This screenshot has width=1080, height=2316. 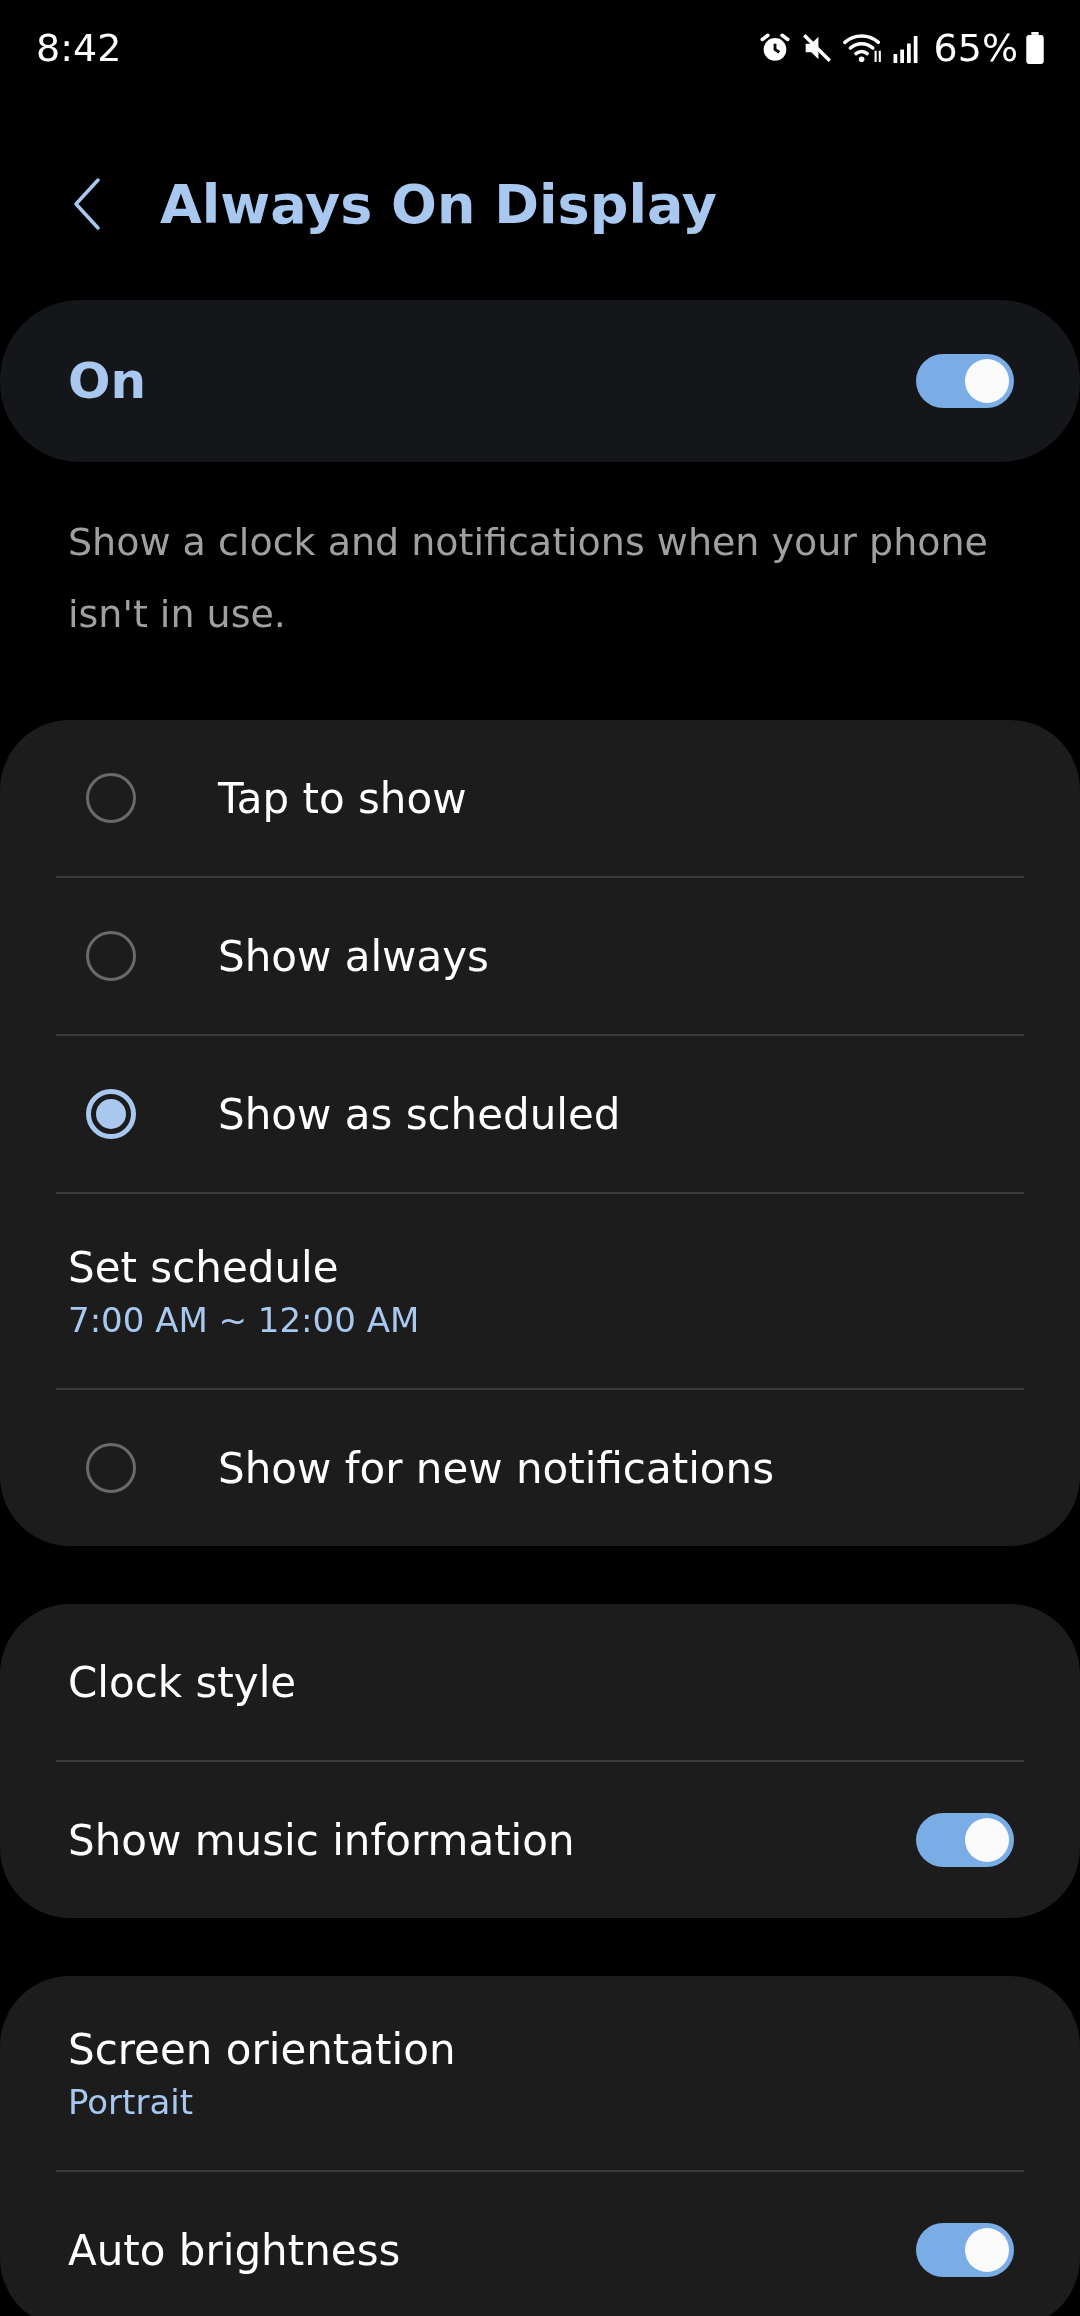 I want to click on master-switch-bar: On, so click(x=540, y=381).